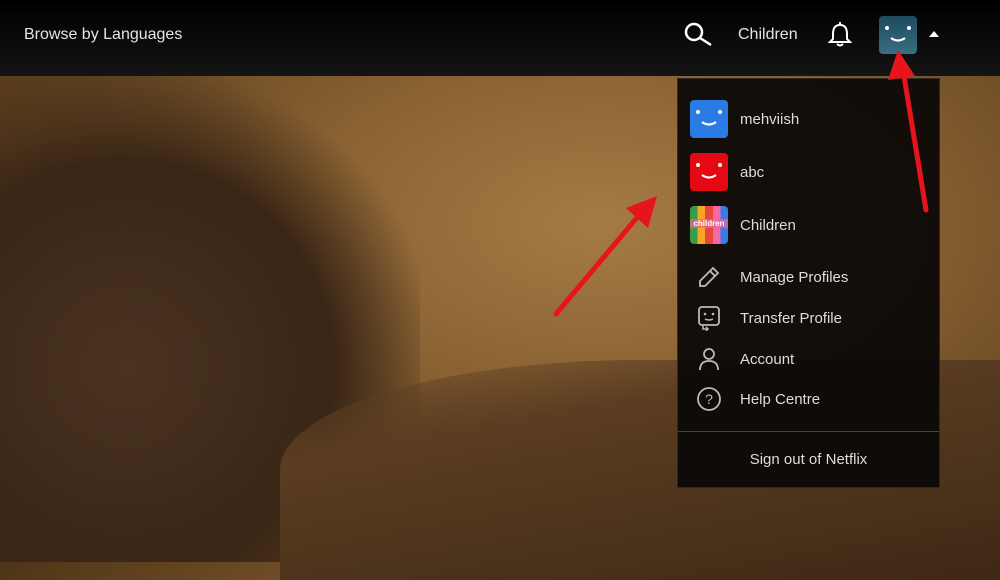 This screenshot has height=580, width=1000. What do you see at coordinates (709, 172) in the screenshot?
I see `profile-avatar-red` at bounding box center [709, 172].